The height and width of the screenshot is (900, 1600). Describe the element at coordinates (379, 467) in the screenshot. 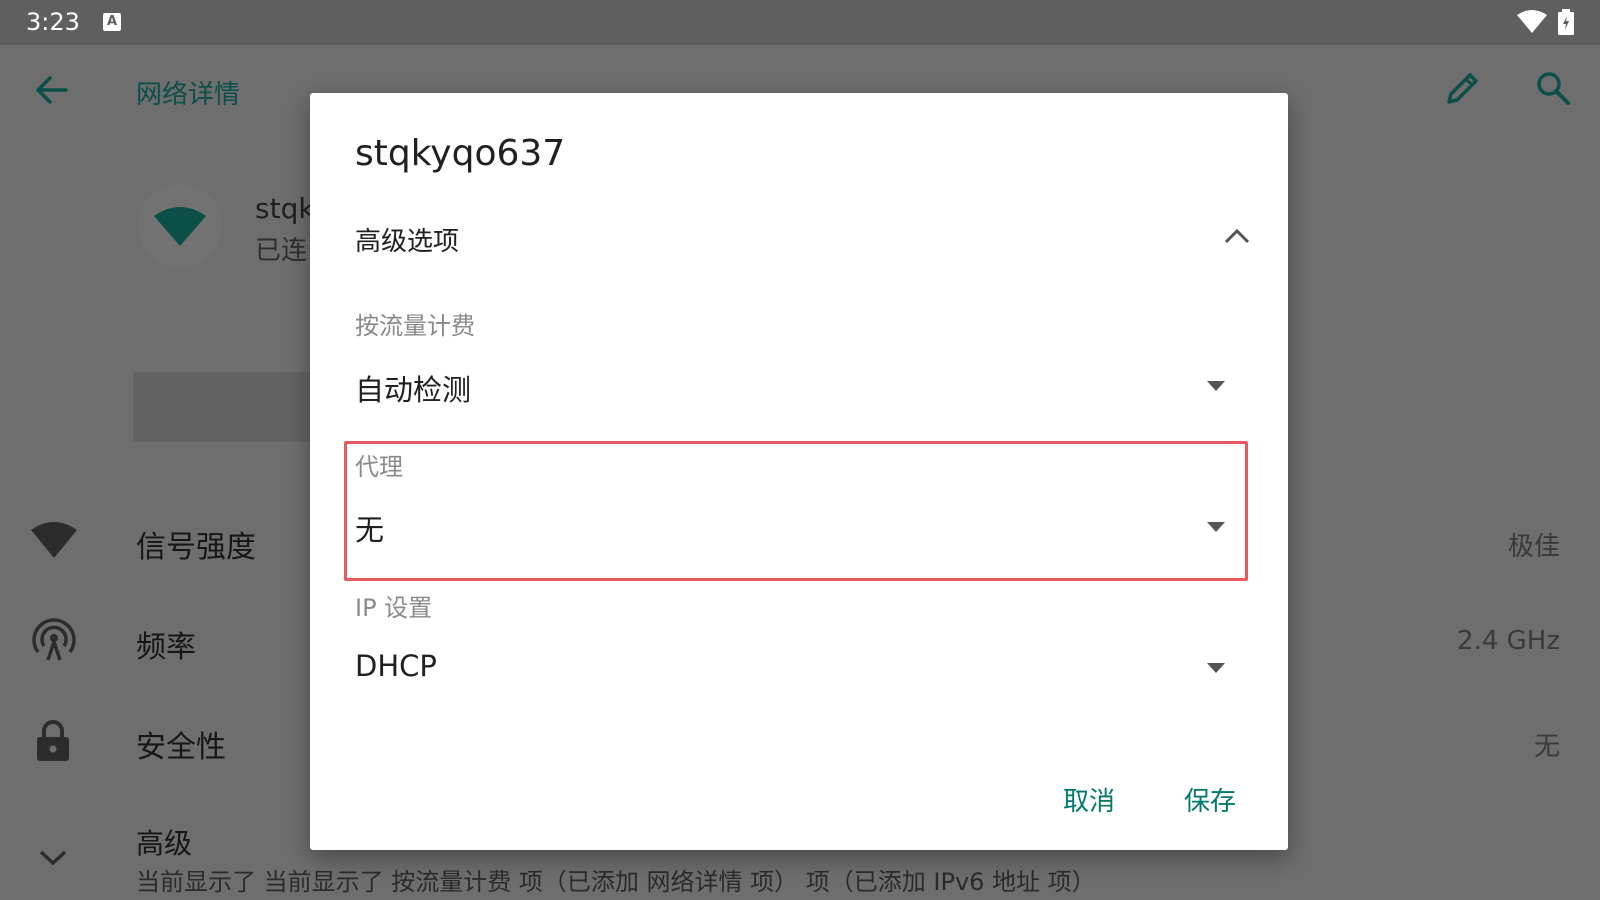

I see `proxy-label: 代理` at that location.